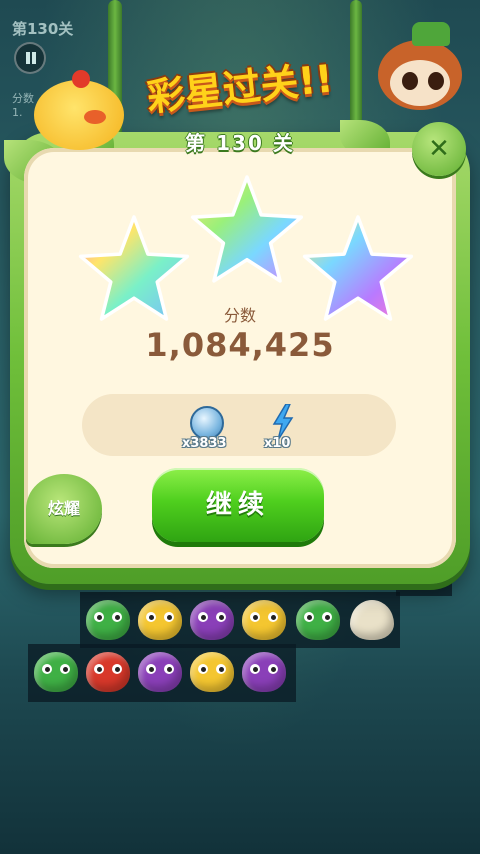 The width and height of the screenshot is (480, 854). What do you see at coordinates (239, 425) in the screenshot?
I see `reward-box` at bounding box center [239, 425].